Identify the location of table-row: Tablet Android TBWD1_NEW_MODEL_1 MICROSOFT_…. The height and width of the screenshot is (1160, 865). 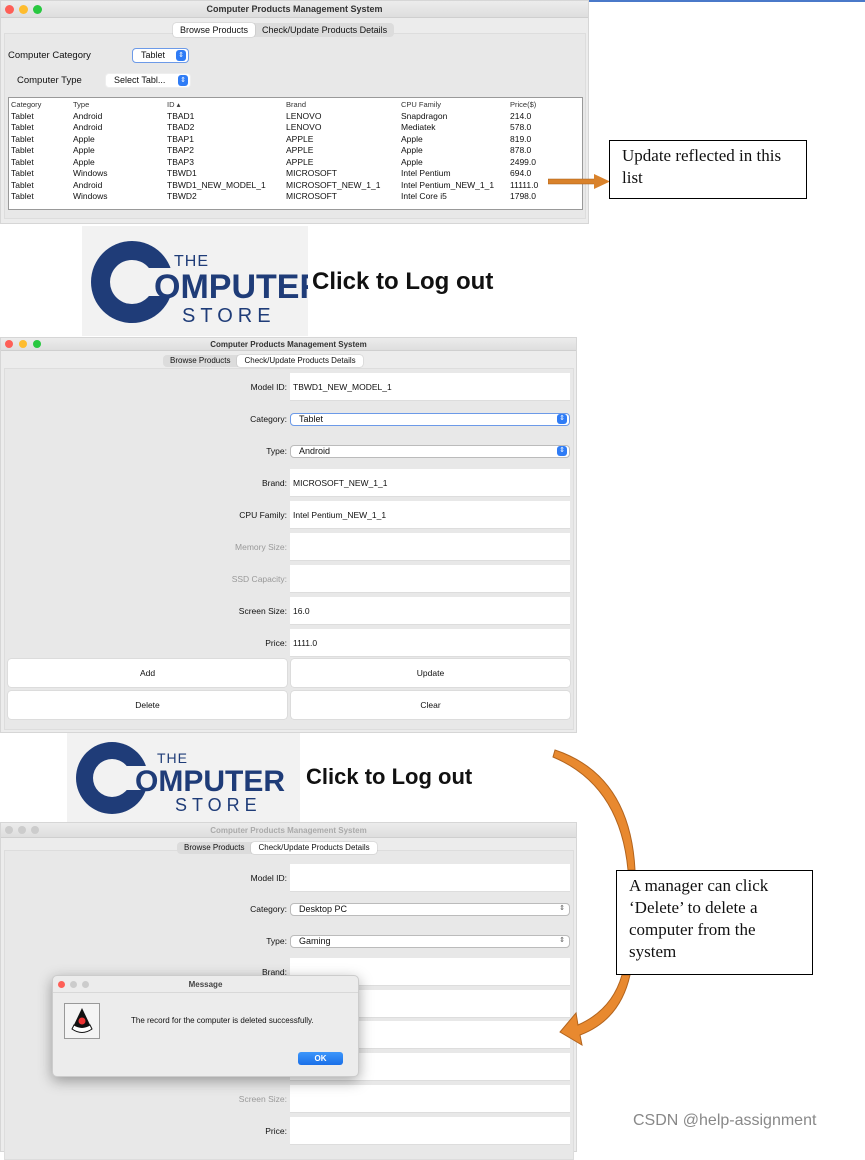
(295, 186).